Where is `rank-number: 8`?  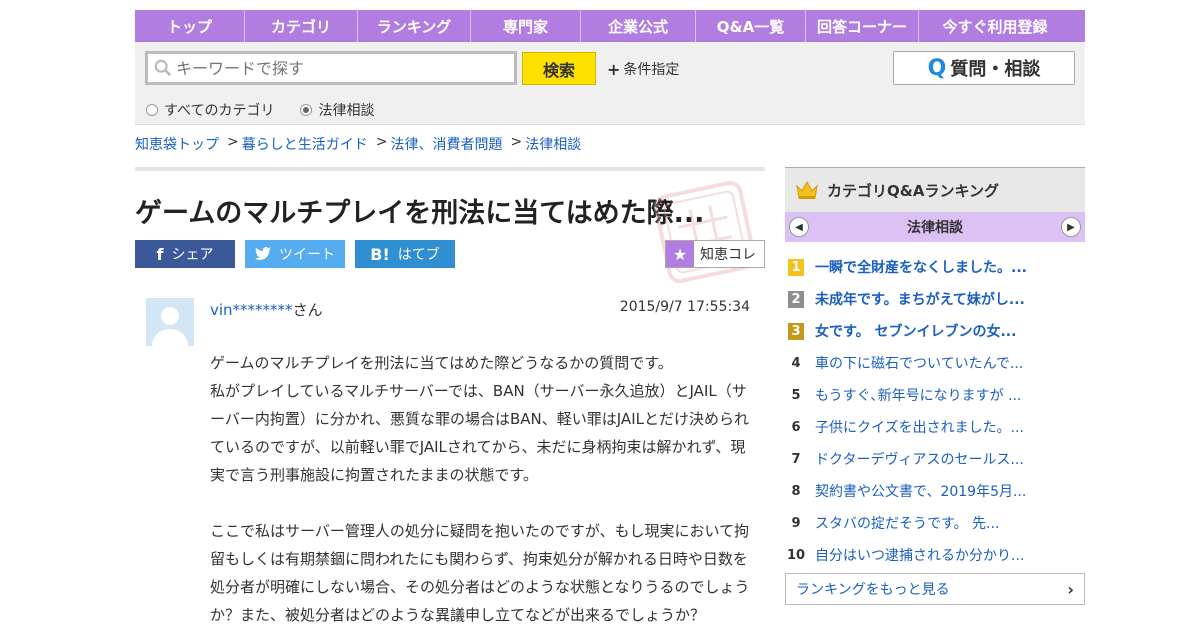
rank-number: 8 is located at coordinates (796, 491).